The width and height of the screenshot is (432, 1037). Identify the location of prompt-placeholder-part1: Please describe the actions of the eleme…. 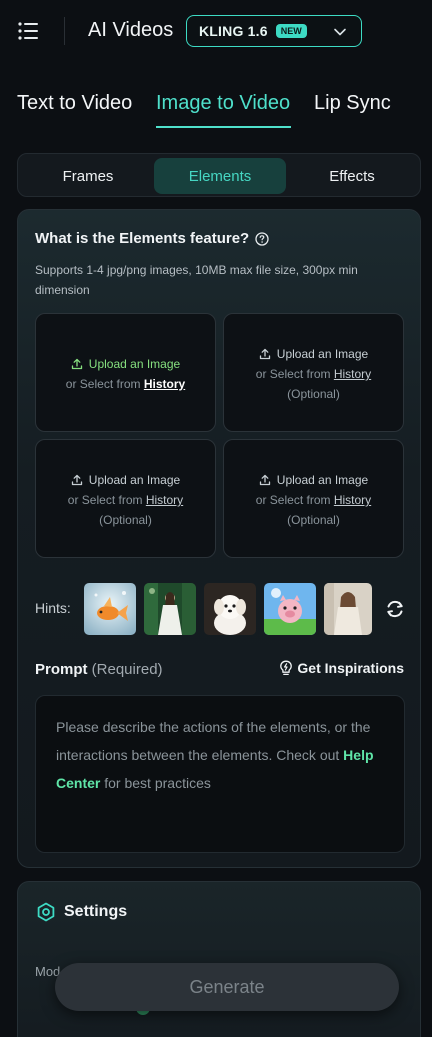
(213, 741).